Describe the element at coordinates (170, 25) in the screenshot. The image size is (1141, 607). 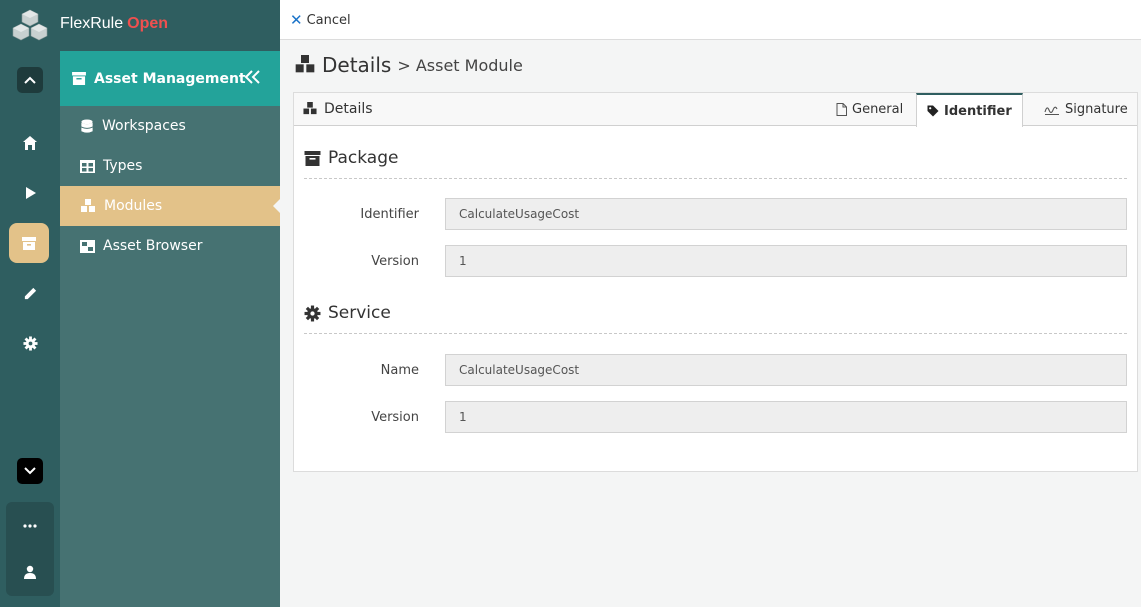
I see `brand-header: FlexRule Open` at that location.